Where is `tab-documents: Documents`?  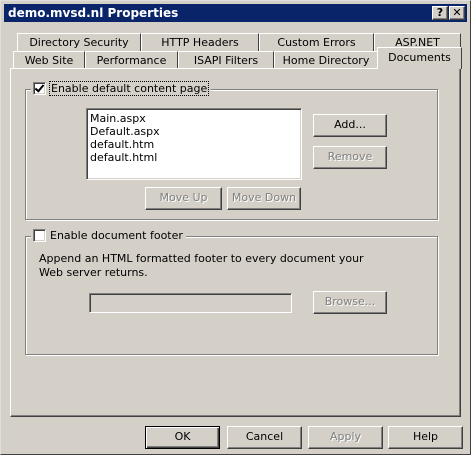
tab-documents: Documents is located at coordinates (419, 58).